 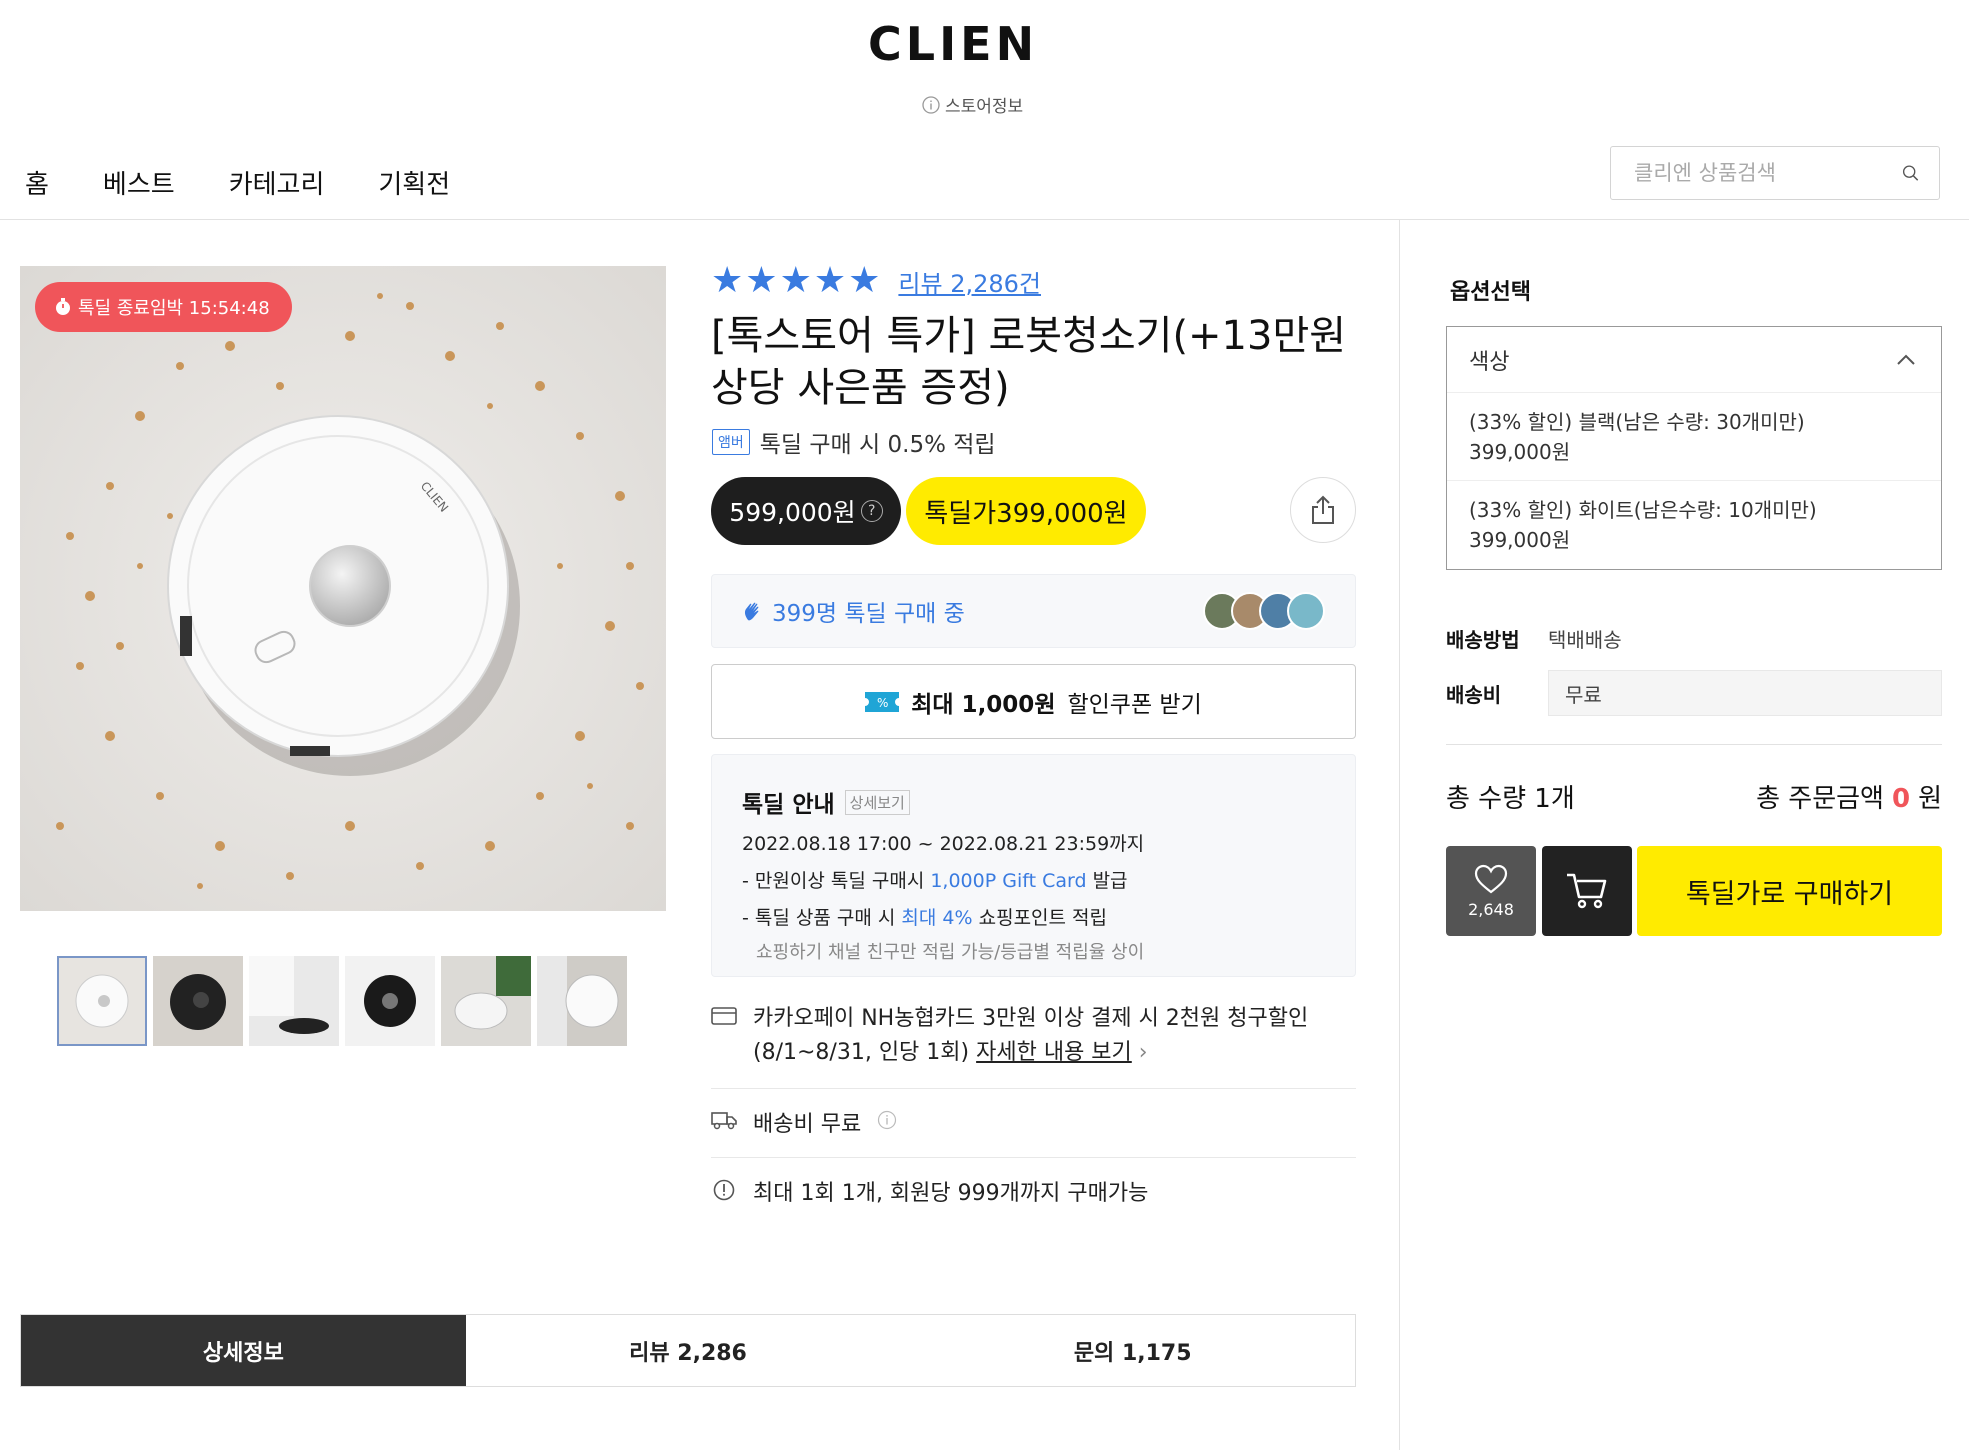 What do you see at coordinates (1637, 422) in the screenshot?
I see `option-name: (33% 할인) 블랙(남은 수량: 30개미만)` at bounding box center [1637, 422].